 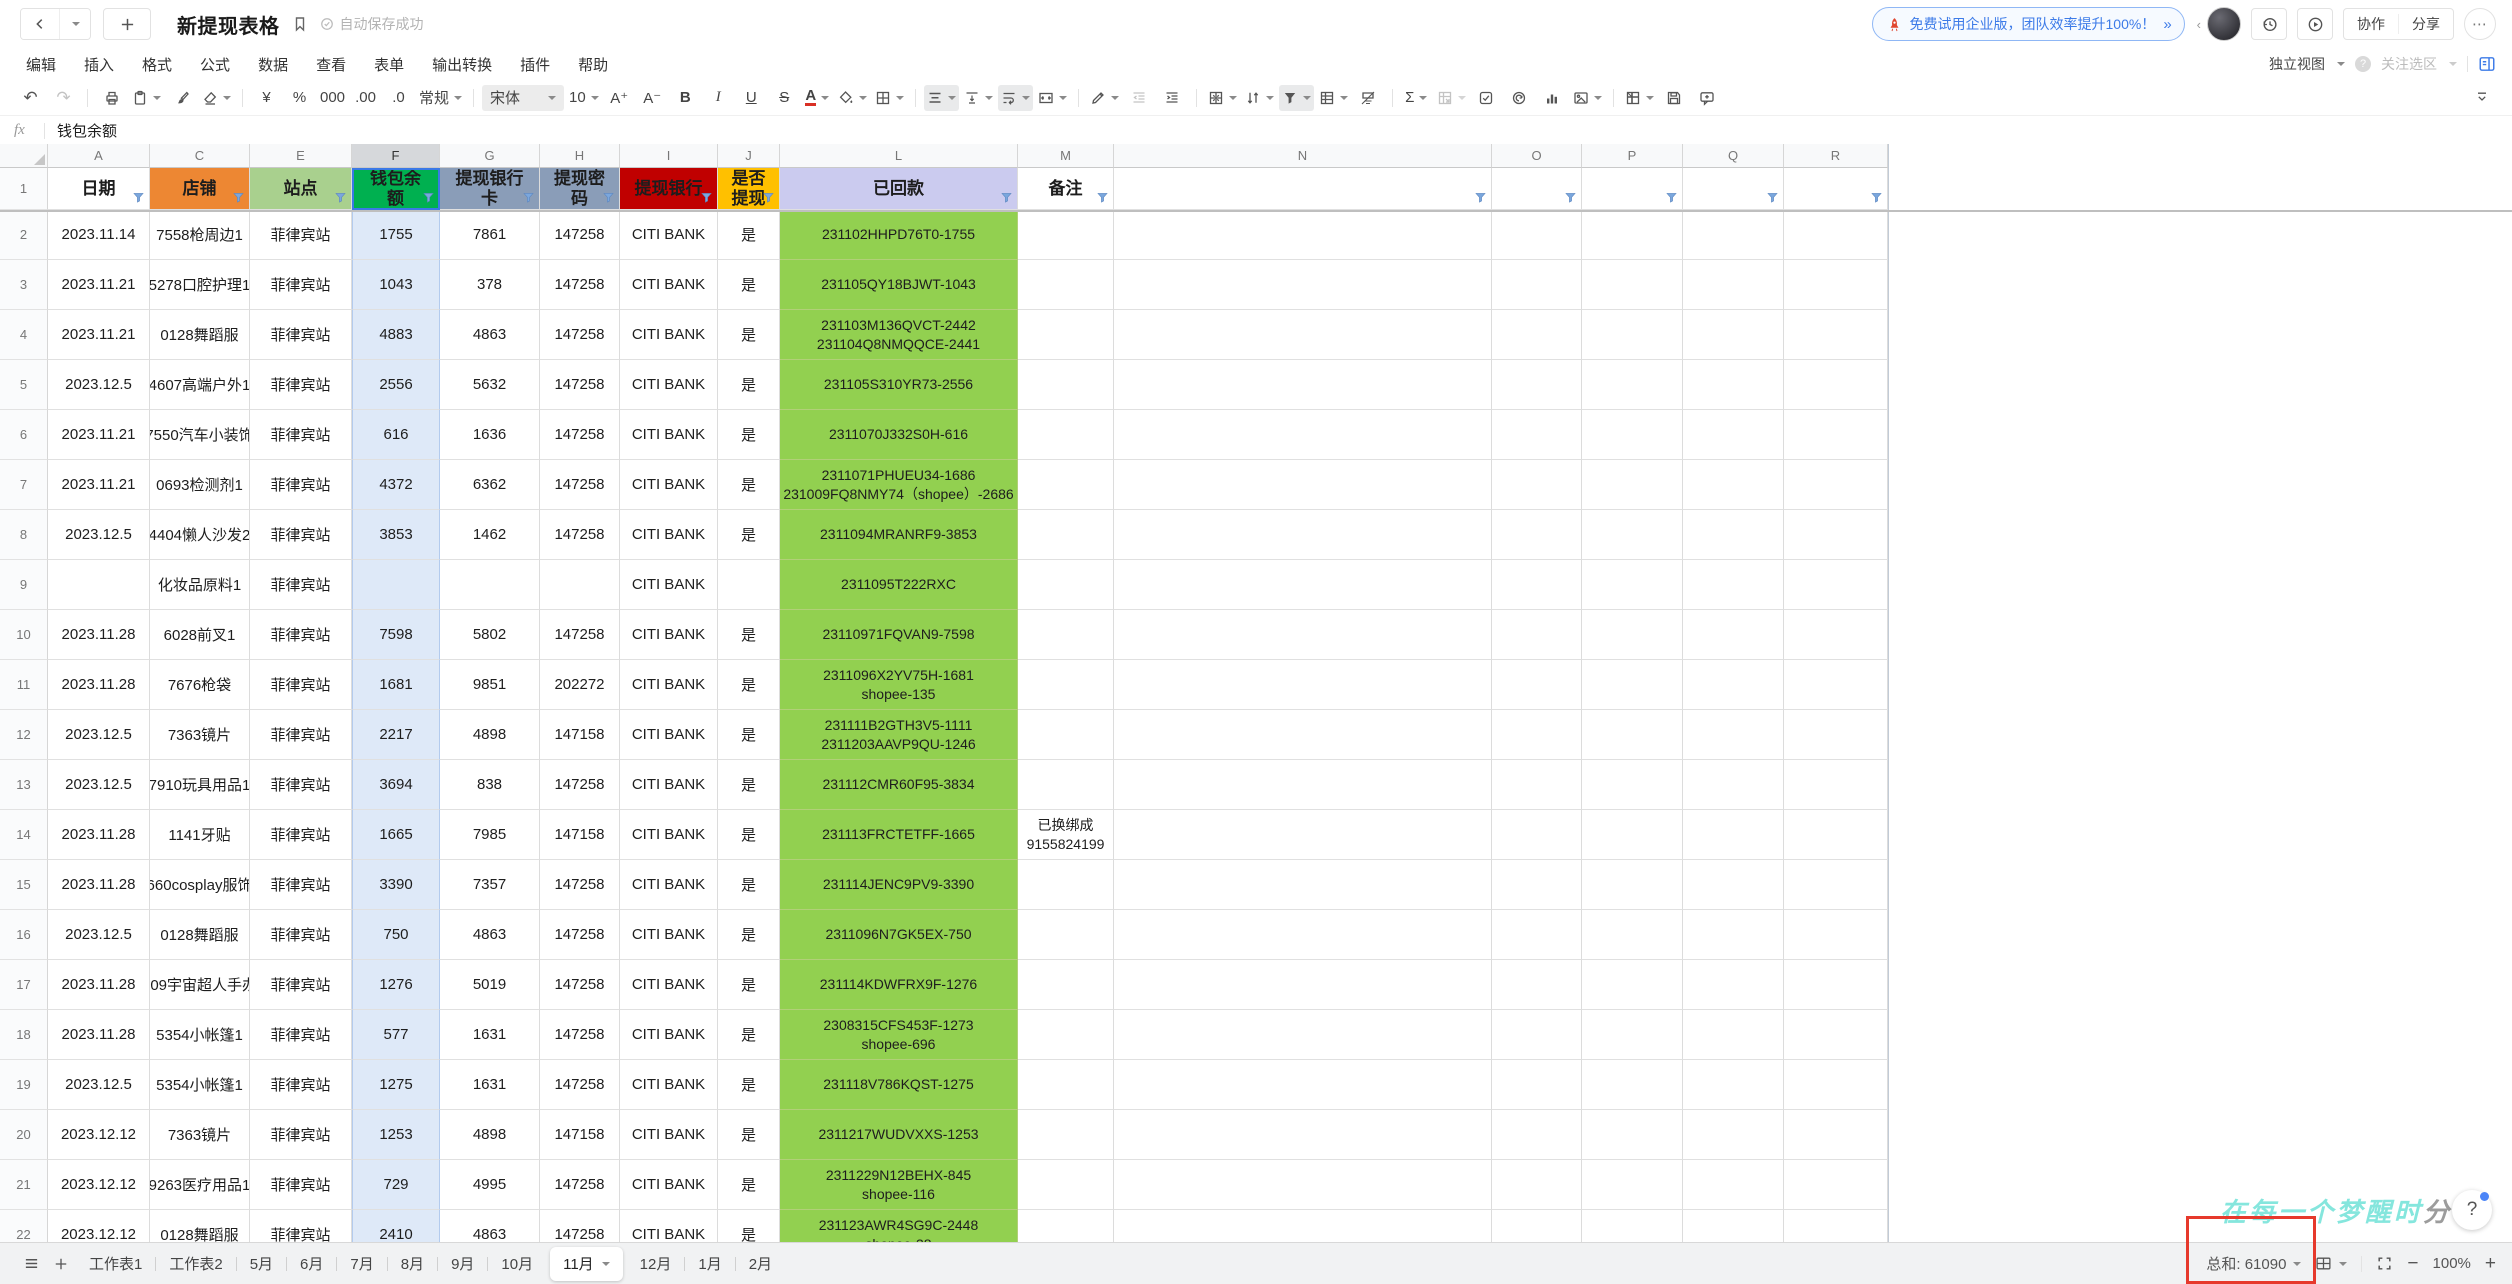 What do you see at coordinates (1836, 985) in the screenshot?
I see `cell-R17` at bounding box center [1836, 985].